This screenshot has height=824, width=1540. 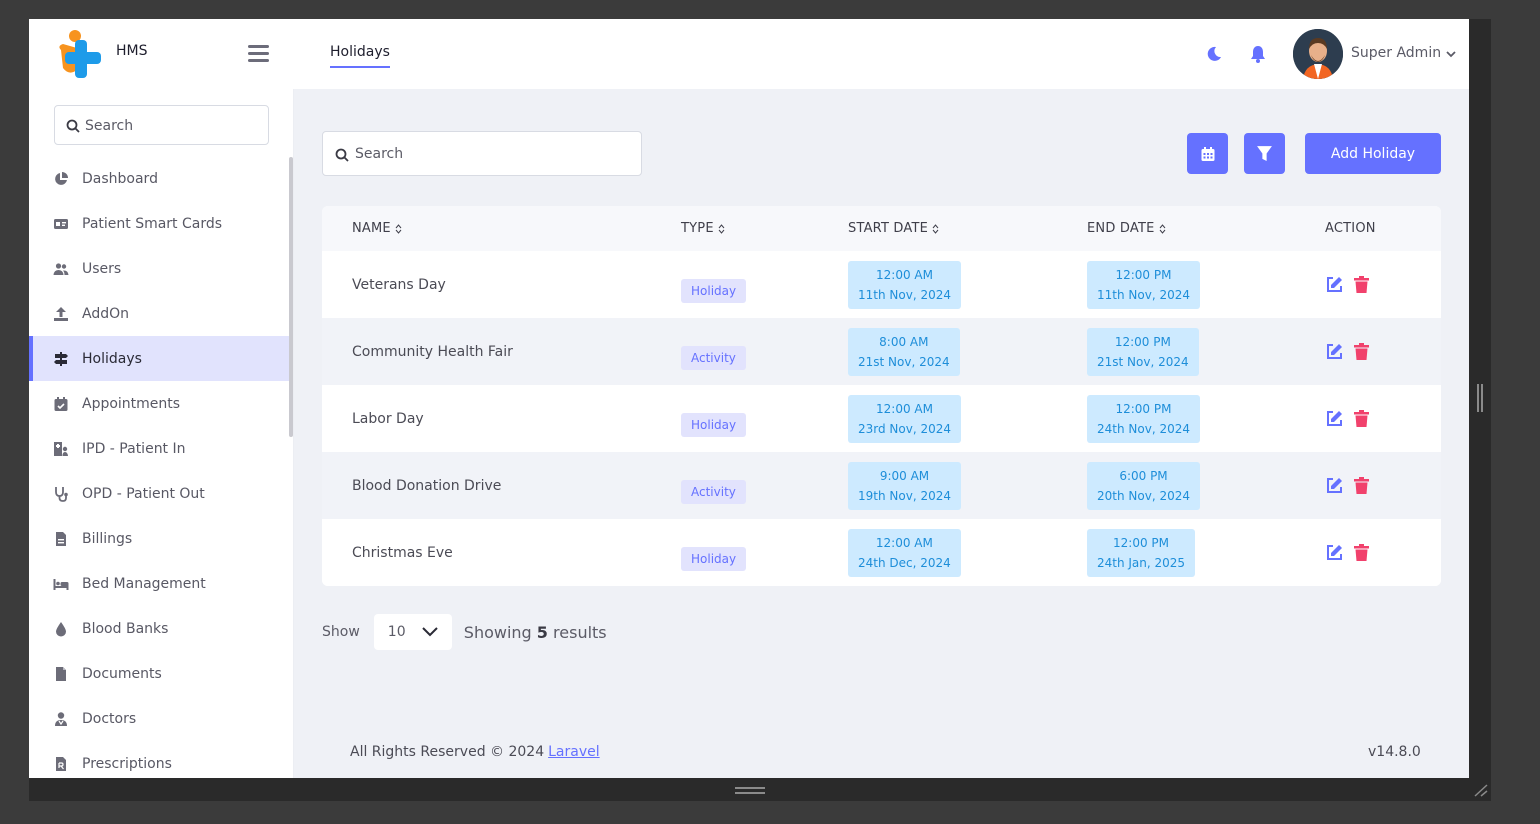 What do you see at coordinates (1176, 228) in the screenshot?
I see `column-header-end-date: END DATE` at bounding box center [1176, 228].